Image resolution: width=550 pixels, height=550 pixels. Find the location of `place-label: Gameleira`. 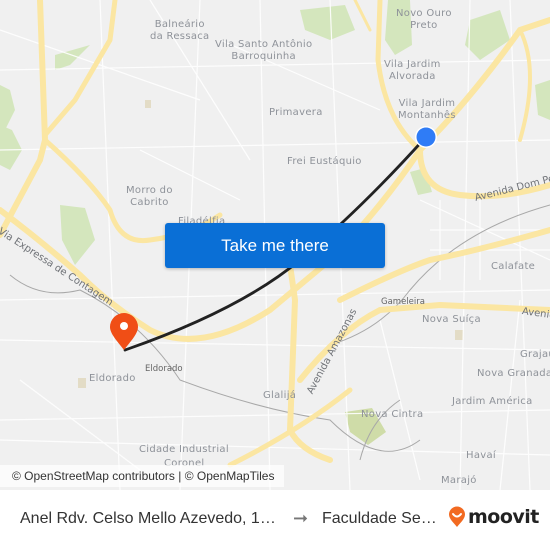

place-label: Gameleira is located at coordinates (403, 302).